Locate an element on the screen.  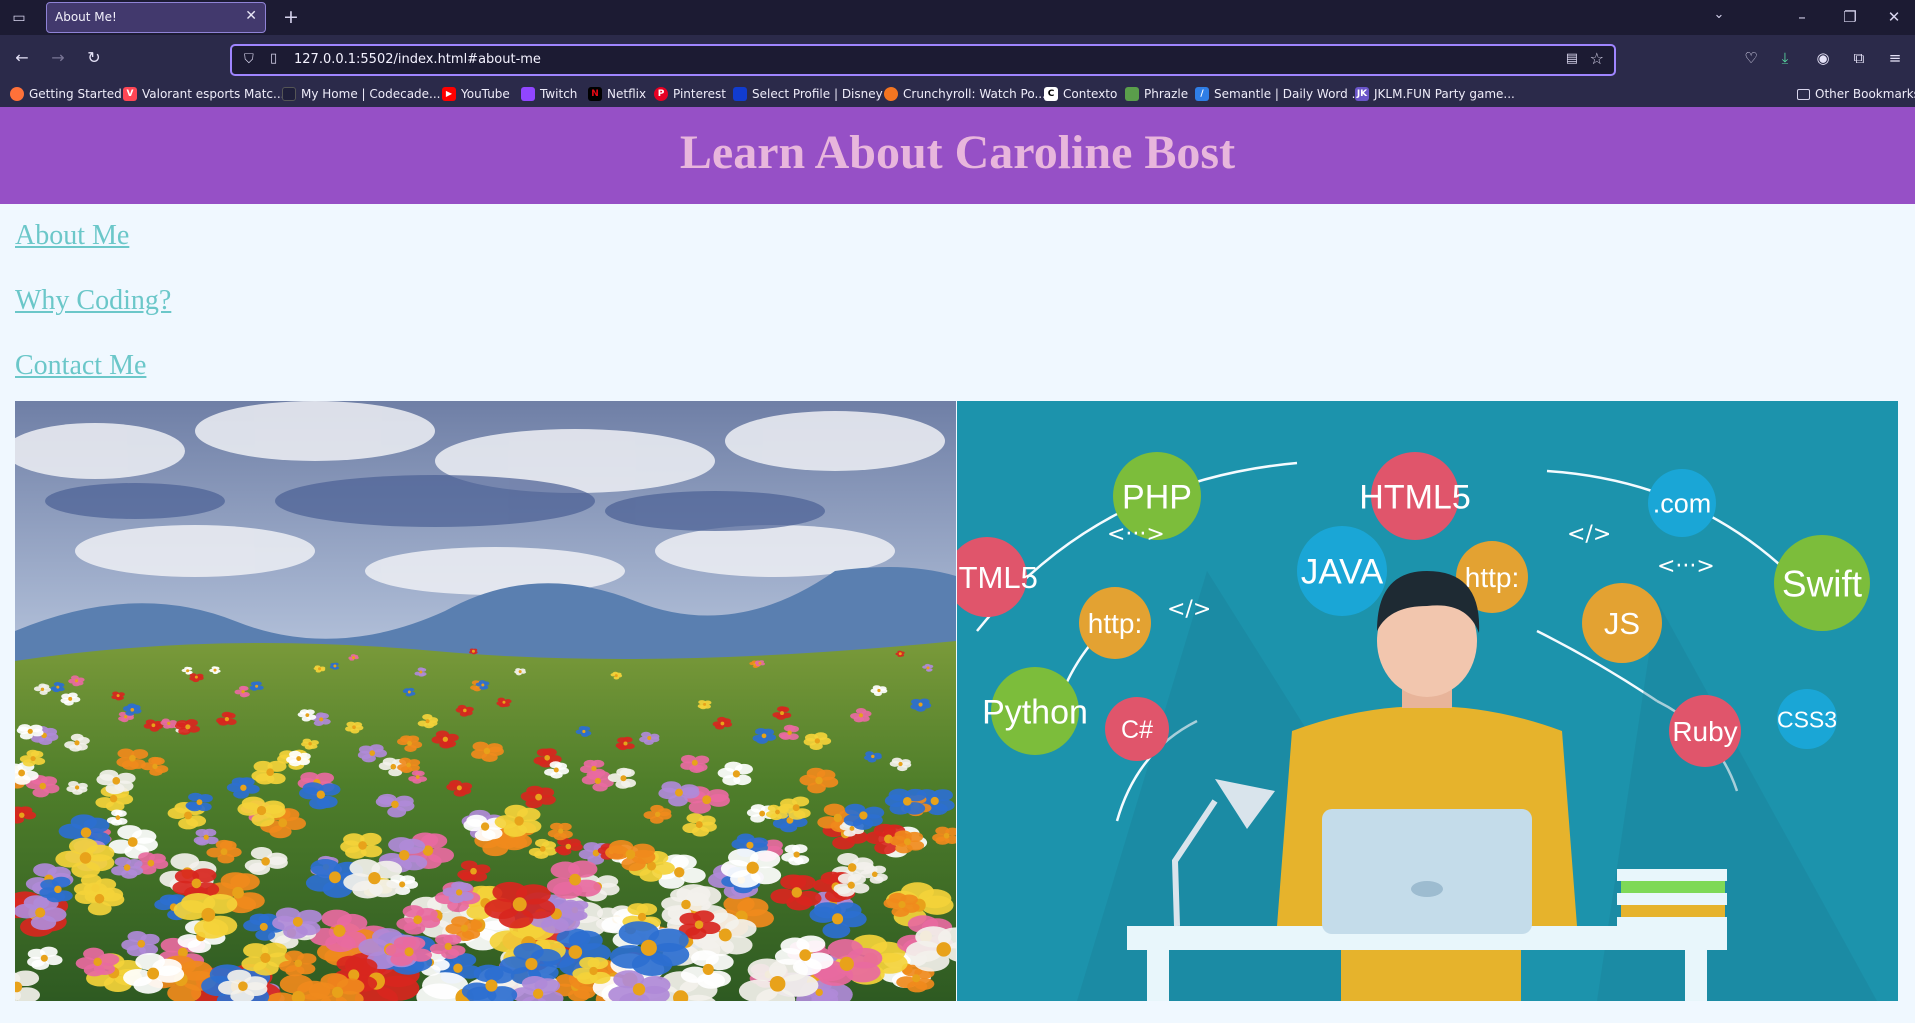
bookmark-label: Contexto is located at coordinates (1090, 94).